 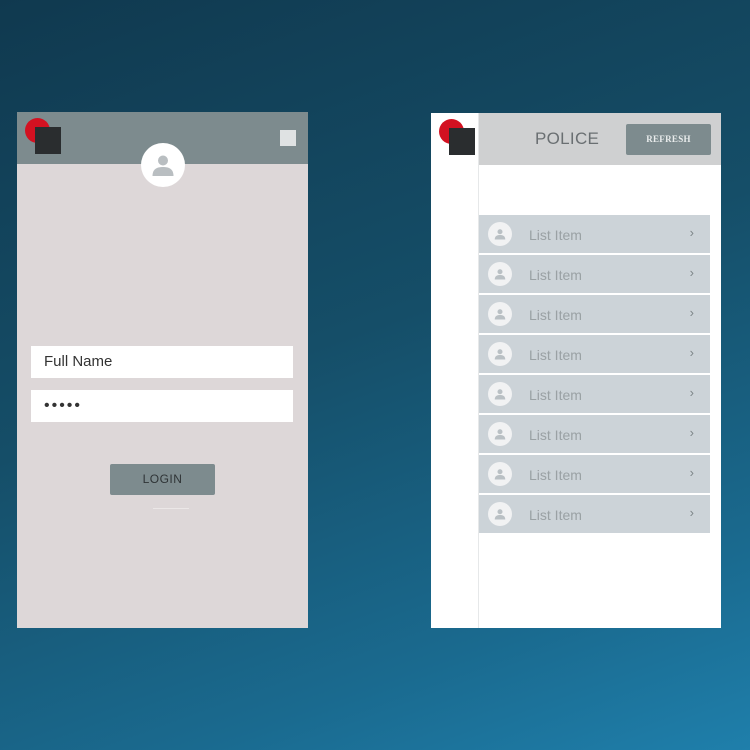 I want to click on button-shadow, so click(x=171, y=508).